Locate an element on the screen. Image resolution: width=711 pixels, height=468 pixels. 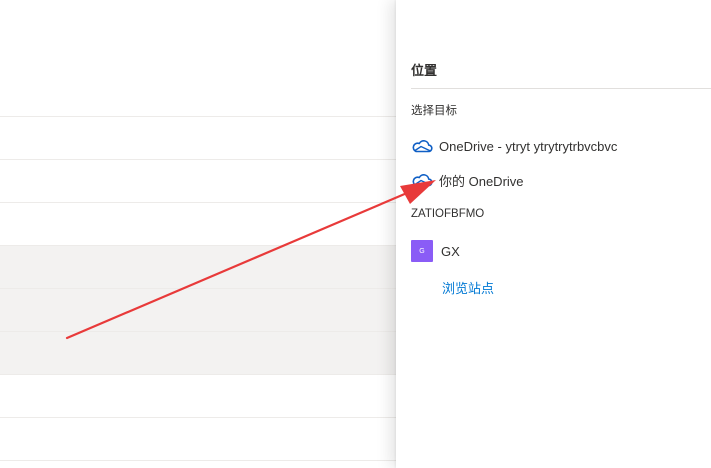
site-label: GX is located at coordinates (450, 251).